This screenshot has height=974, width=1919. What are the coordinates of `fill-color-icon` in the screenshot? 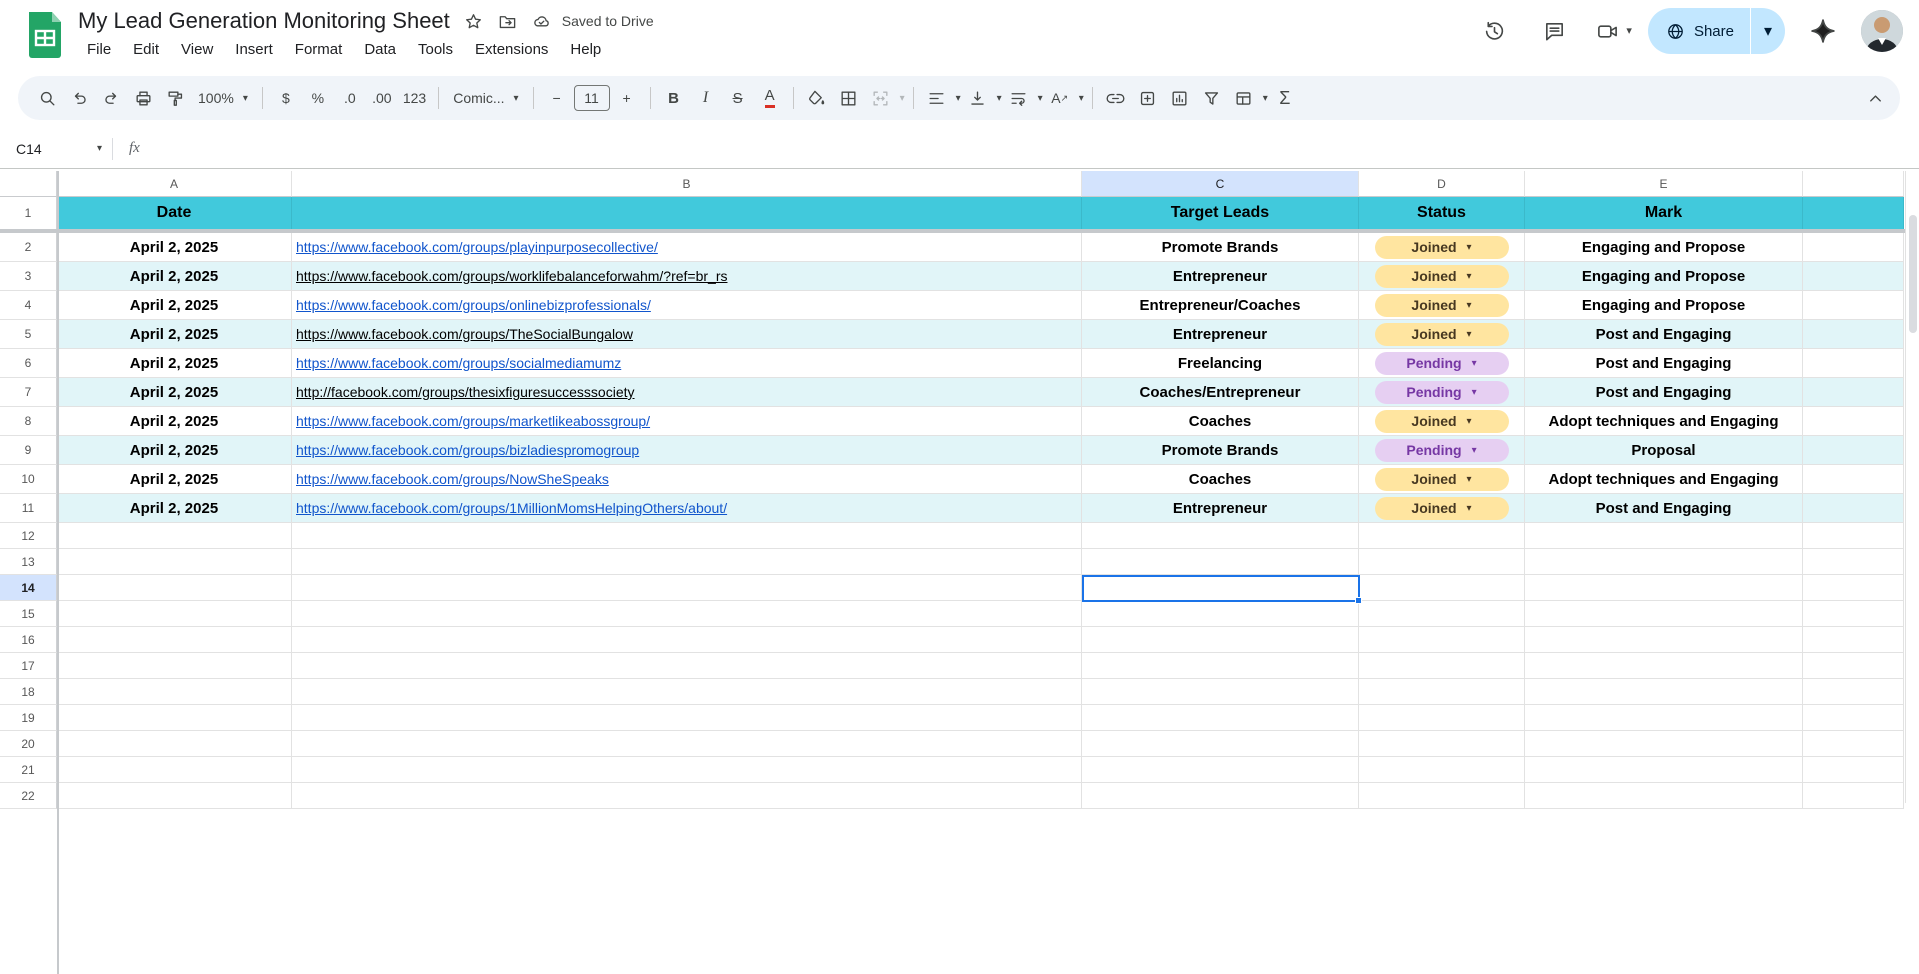 It's located at (817, 98).